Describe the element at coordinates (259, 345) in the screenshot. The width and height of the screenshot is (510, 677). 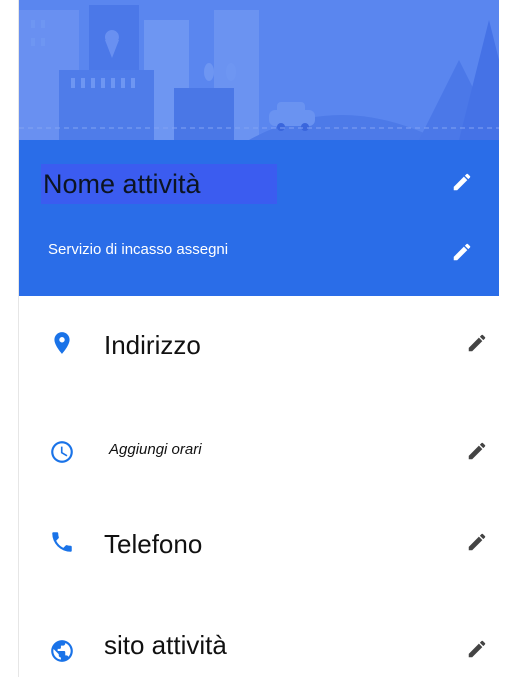
I see `address-row: Indirizzo` at that location.